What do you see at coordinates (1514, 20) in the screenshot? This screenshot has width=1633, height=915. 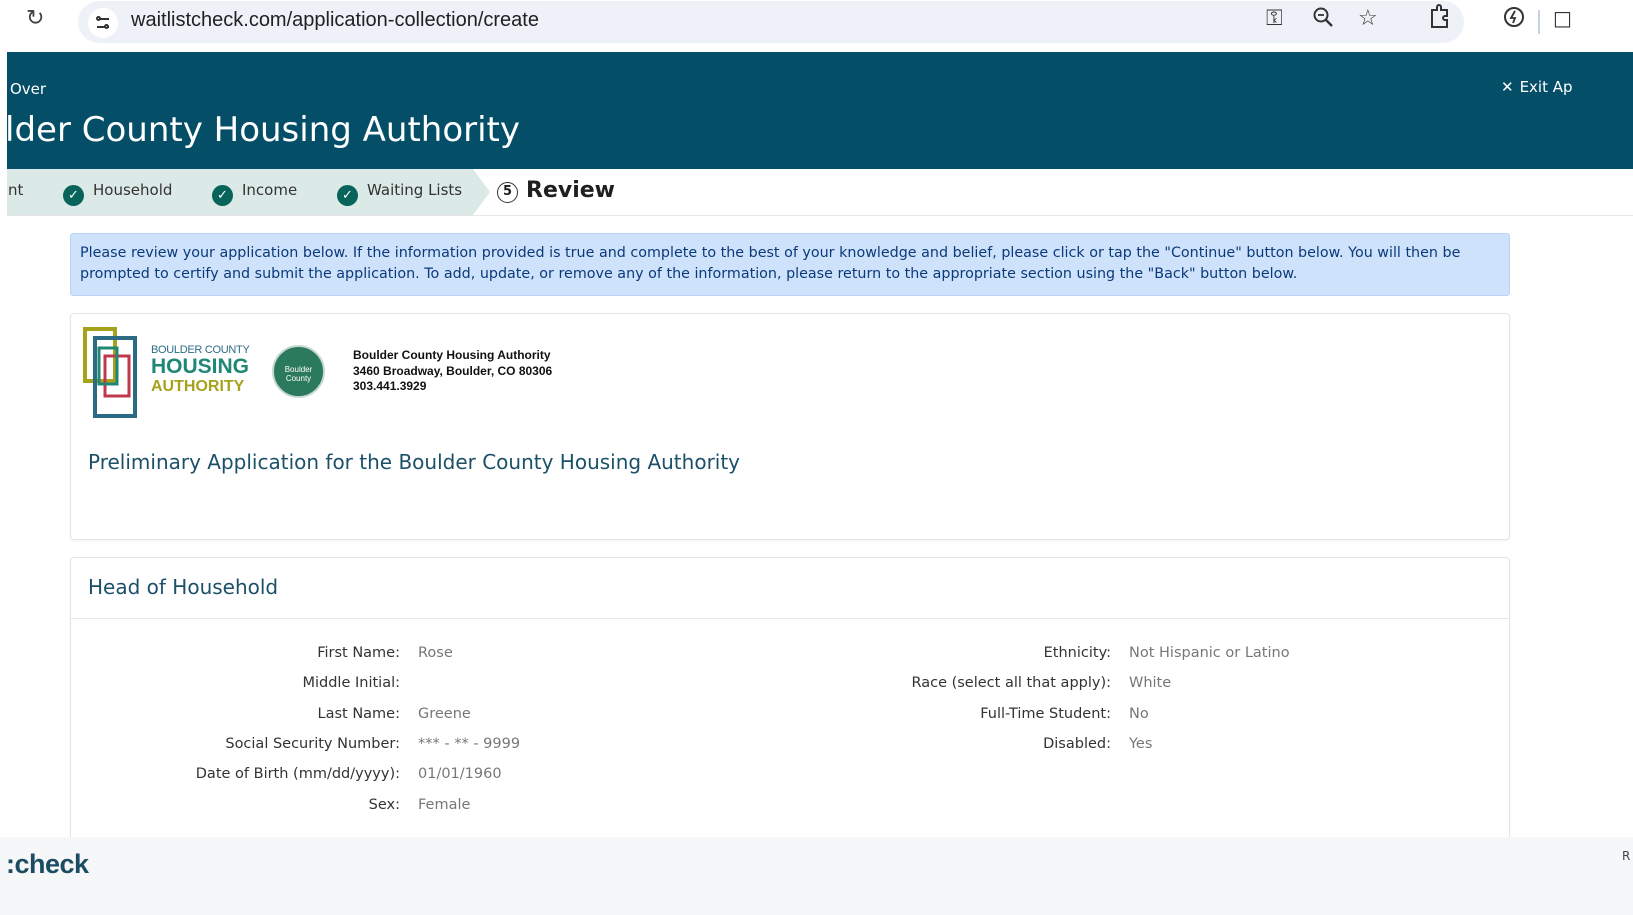 I see `tab-search-icon` at bounding box center [1514, 20].